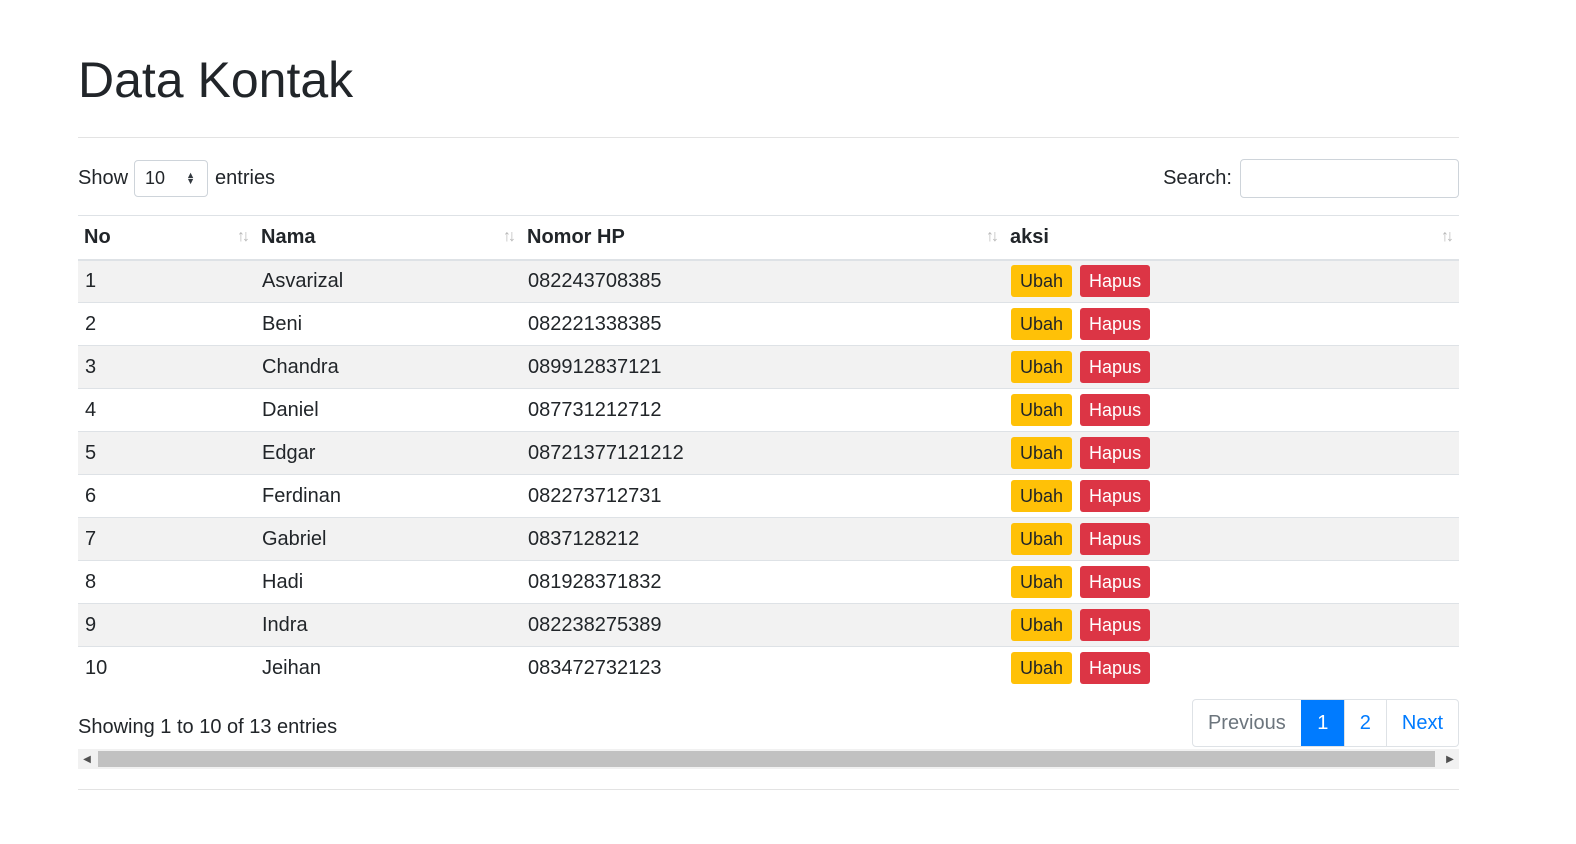 Image resolution: width=1576 pixels, height=844 pixels. Describe the element at coordinates (155, 177) in the screenshot. I see `entries-select-value: 10` at that location.